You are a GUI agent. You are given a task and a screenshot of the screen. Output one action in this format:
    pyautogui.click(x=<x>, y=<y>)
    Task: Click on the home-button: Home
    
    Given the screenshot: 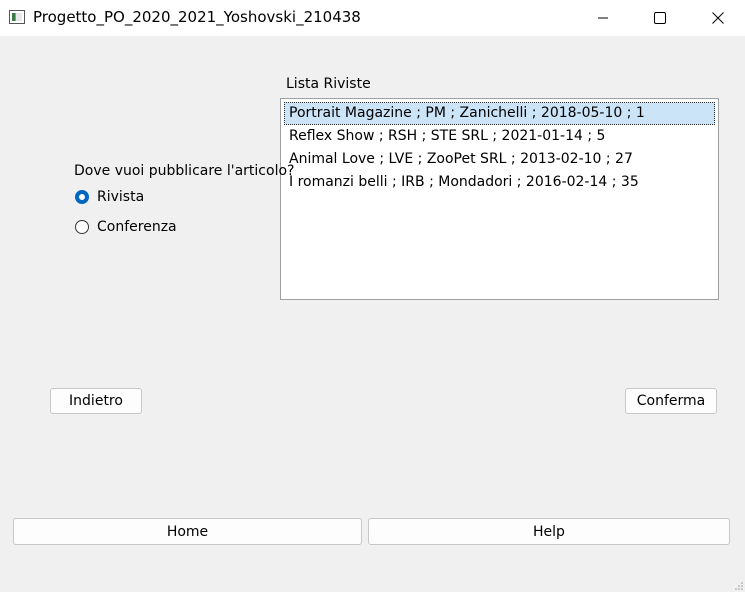 What is the action you would take?
    pyautogui.click(x=187, y=531)
    